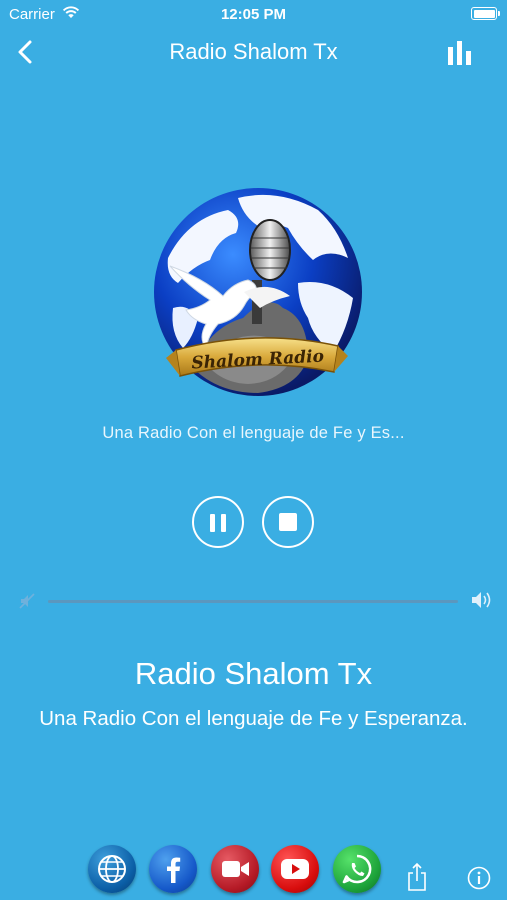  I want to click on facebook-icon, so click(174, 870).